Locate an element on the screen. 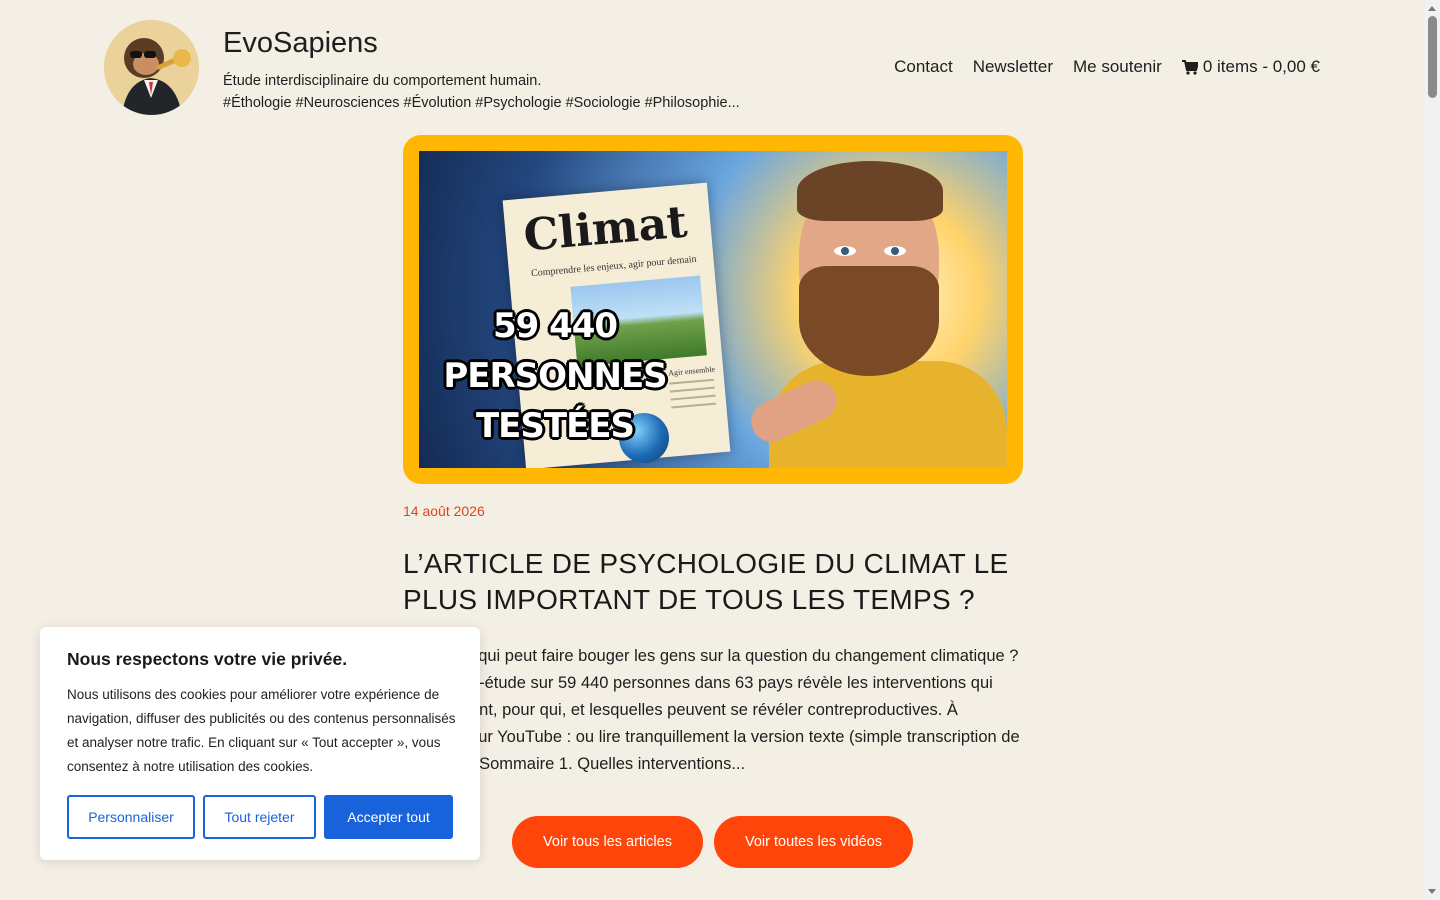  nav-cart: 0 items - 0,00 € is located at coordinates (1250, 67).